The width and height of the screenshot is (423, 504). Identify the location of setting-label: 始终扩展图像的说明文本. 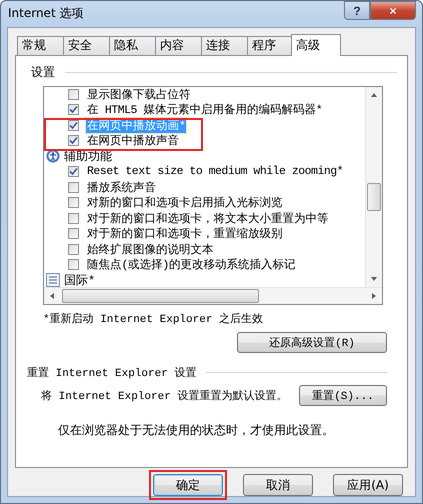
(150, 249).